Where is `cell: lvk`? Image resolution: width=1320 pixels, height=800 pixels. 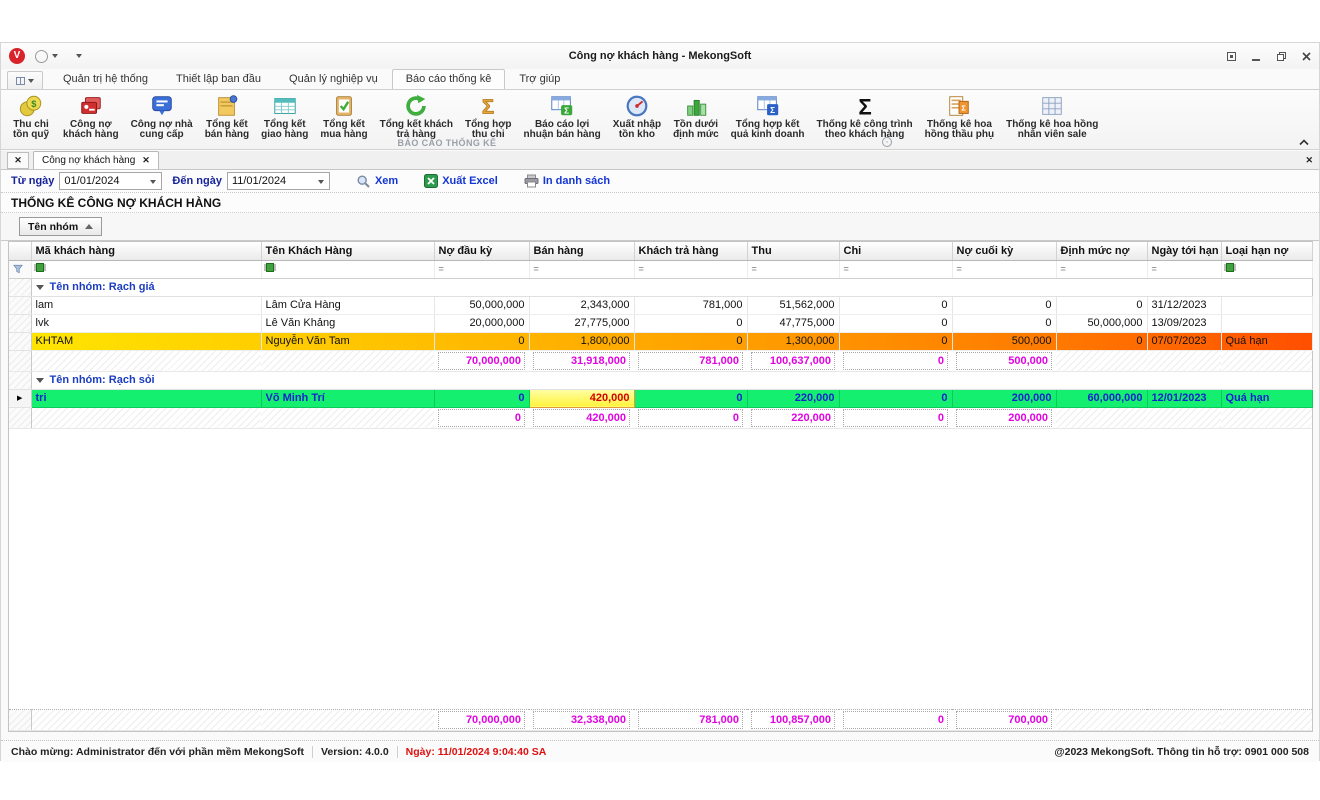 cell: lvk is located at coordinates (146, 323).